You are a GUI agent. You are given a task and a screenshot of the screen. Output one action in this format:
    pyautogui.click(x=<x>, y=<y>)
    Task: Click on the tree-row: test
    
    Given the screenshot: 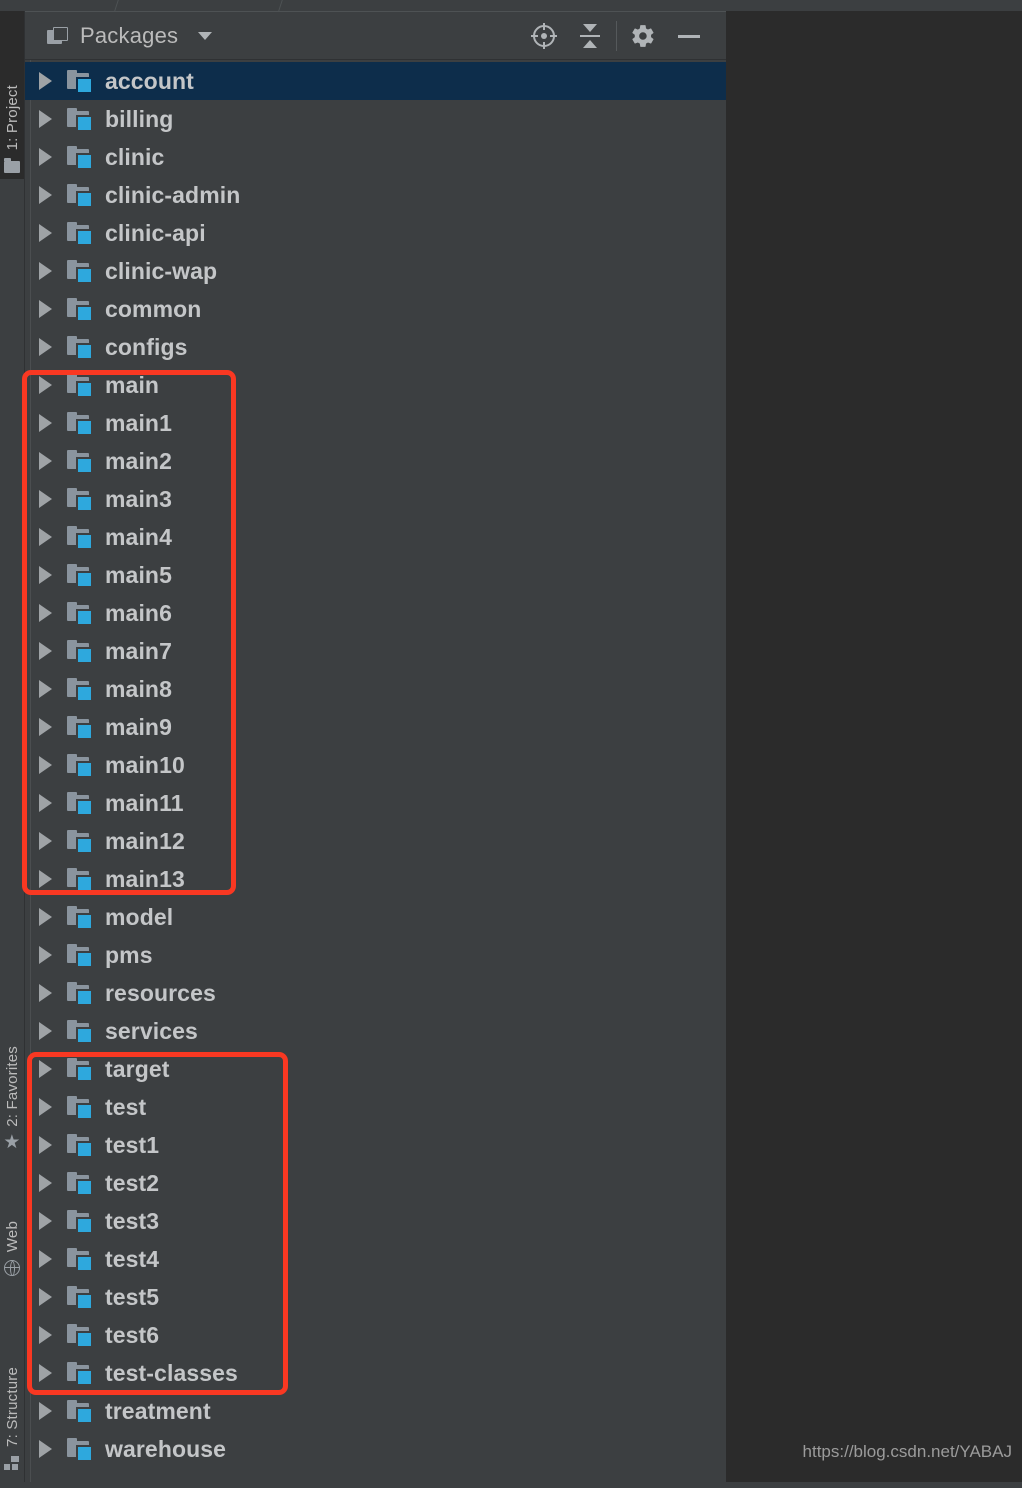 What is the action you would take?
    pyautogui.click(x=375, y=1107)
    